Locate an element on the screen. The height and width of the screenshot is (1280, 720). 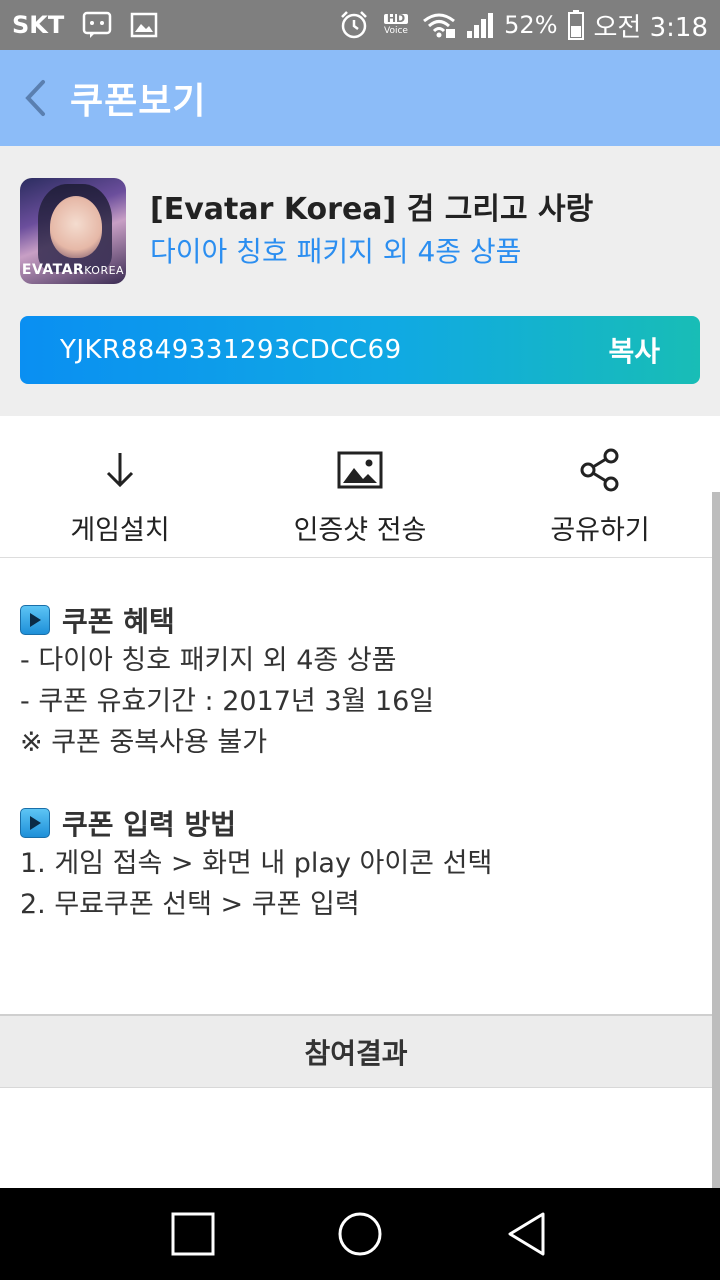
game-thumbnail: EVATARKOREA is located at coordinates (73, 231).